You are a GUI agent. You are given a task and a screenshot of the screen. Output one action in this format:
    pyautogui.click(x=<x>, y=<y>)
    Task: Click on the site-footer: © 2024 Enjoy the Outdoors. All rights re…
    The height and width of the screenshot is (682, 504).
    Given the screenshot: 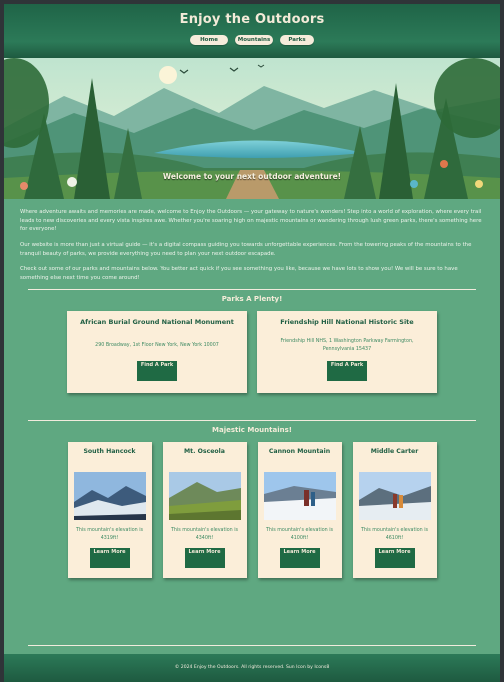 What is the action you would take?
    pyautogui.click(x=252, y=668)
    